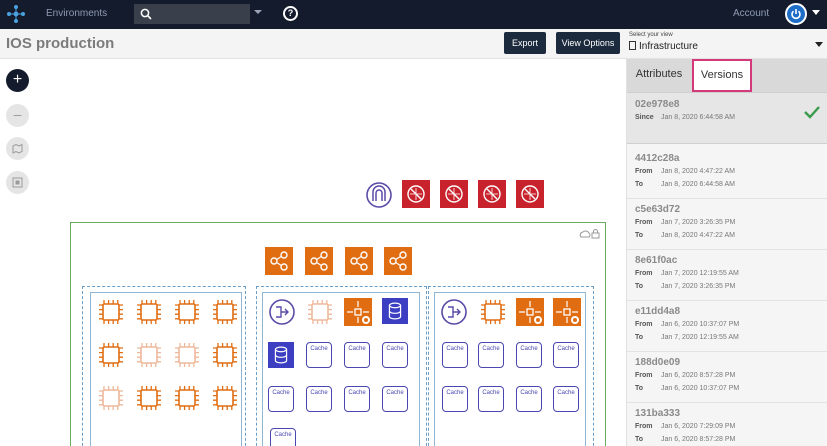  Describe the element at coordinates (588, 43) in the screenshot. I see `view-options-button: View Options` at that location.